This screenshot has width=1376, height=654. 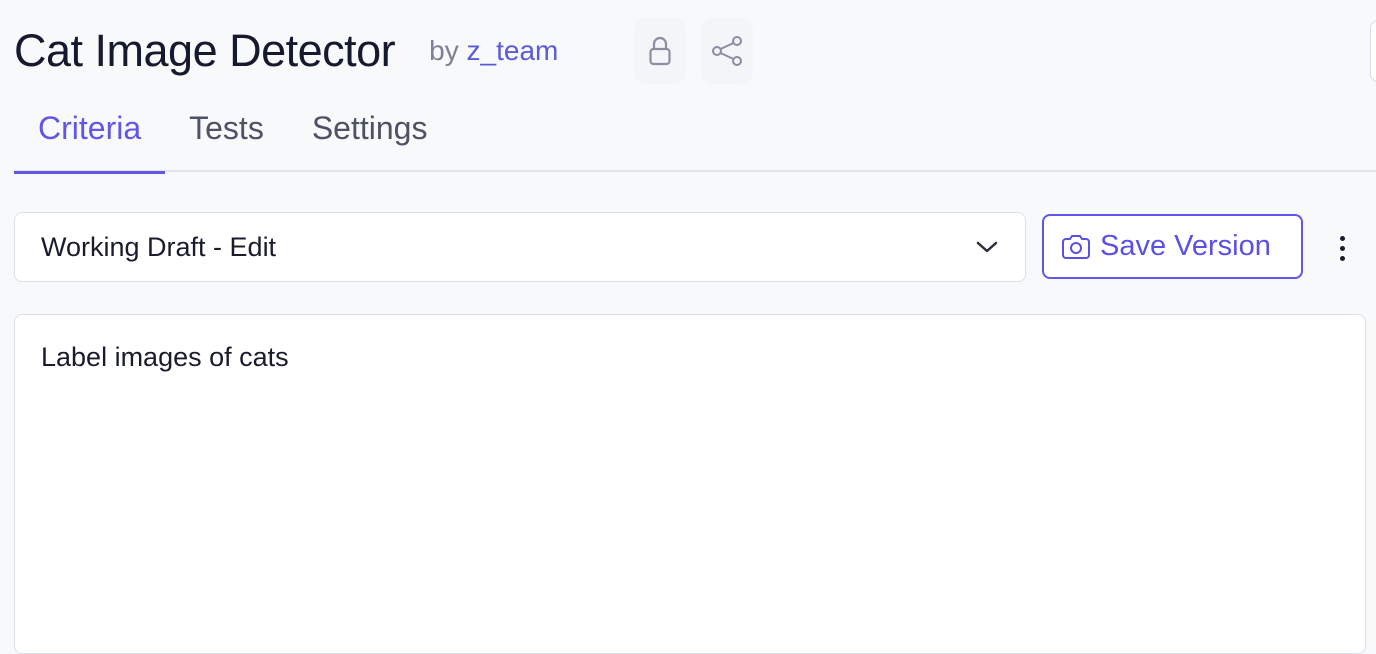 What do you see at coordinates (370, 136) in the screenshot?
I see `tab-settings: Settings` at bounding box center [370, 136].